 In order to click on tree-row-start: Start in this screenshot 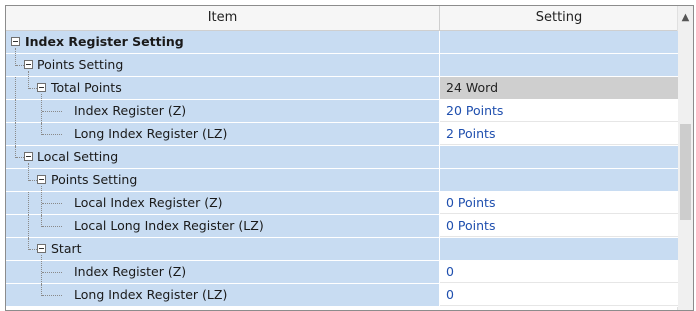, I will do `click(342, 249)`.